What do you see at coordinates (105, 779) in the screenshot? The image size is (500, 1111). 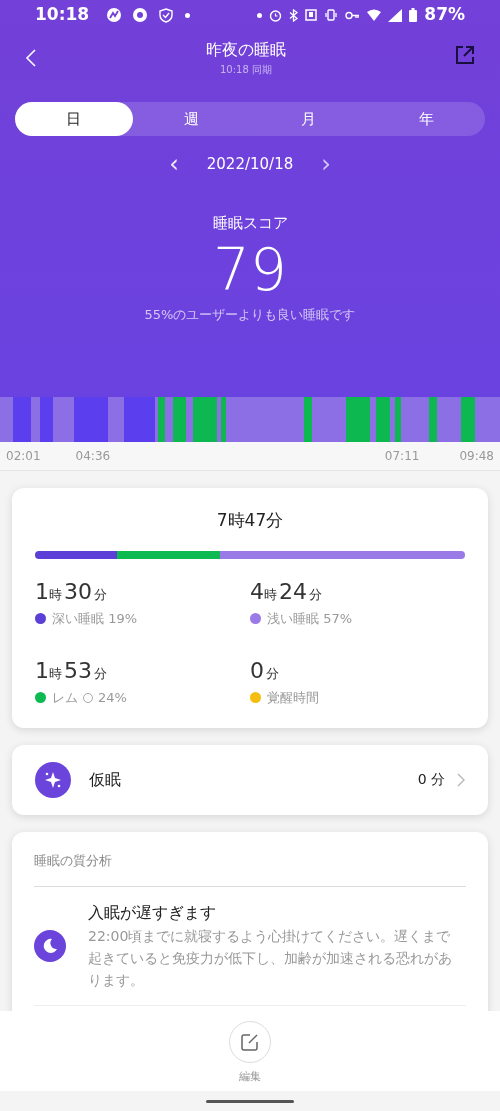 I see `nap-label: 仮眠` at bounding box center [105, 779].